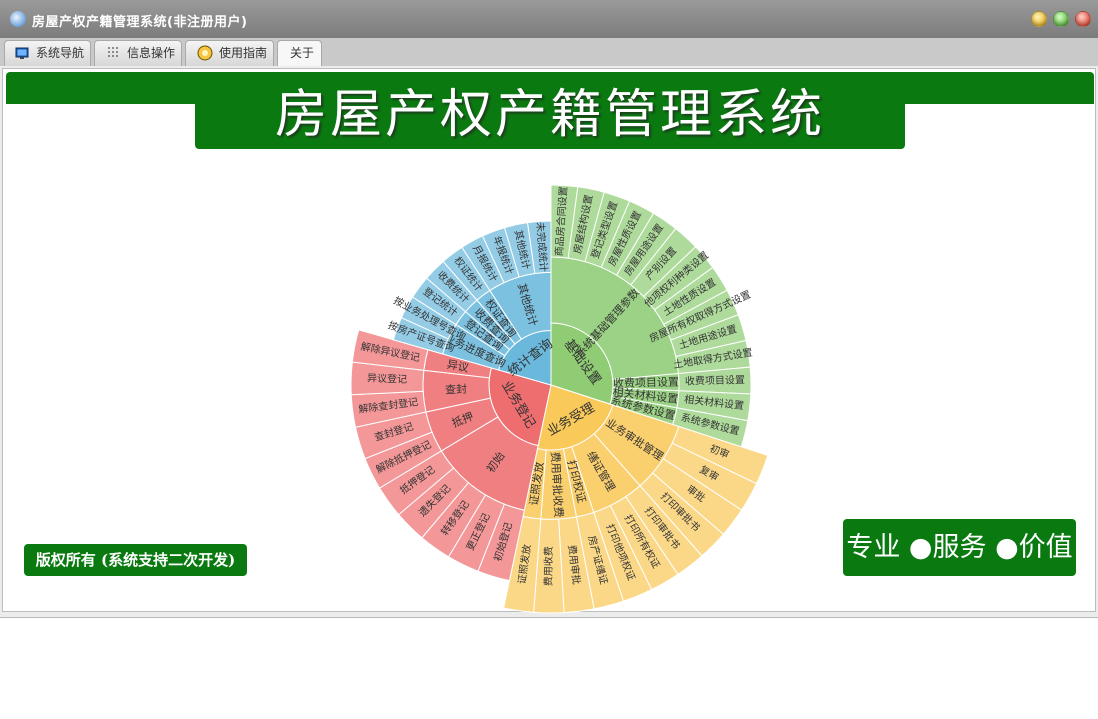 The height and width of the screenshot is (719, 1098). What do you see at coordinates (387, 378) in the screenshot?
I see `sunburst-leaf-label: 异议登记` at bounding box center [387, 378].